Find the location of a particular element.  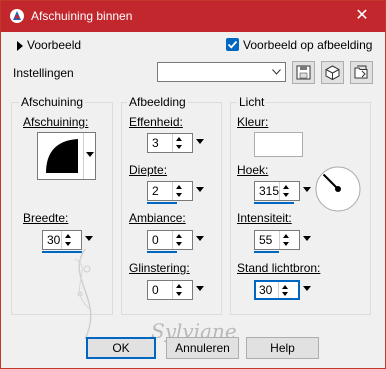

settings-label: Instellingen is located at coordinates (43, 73).